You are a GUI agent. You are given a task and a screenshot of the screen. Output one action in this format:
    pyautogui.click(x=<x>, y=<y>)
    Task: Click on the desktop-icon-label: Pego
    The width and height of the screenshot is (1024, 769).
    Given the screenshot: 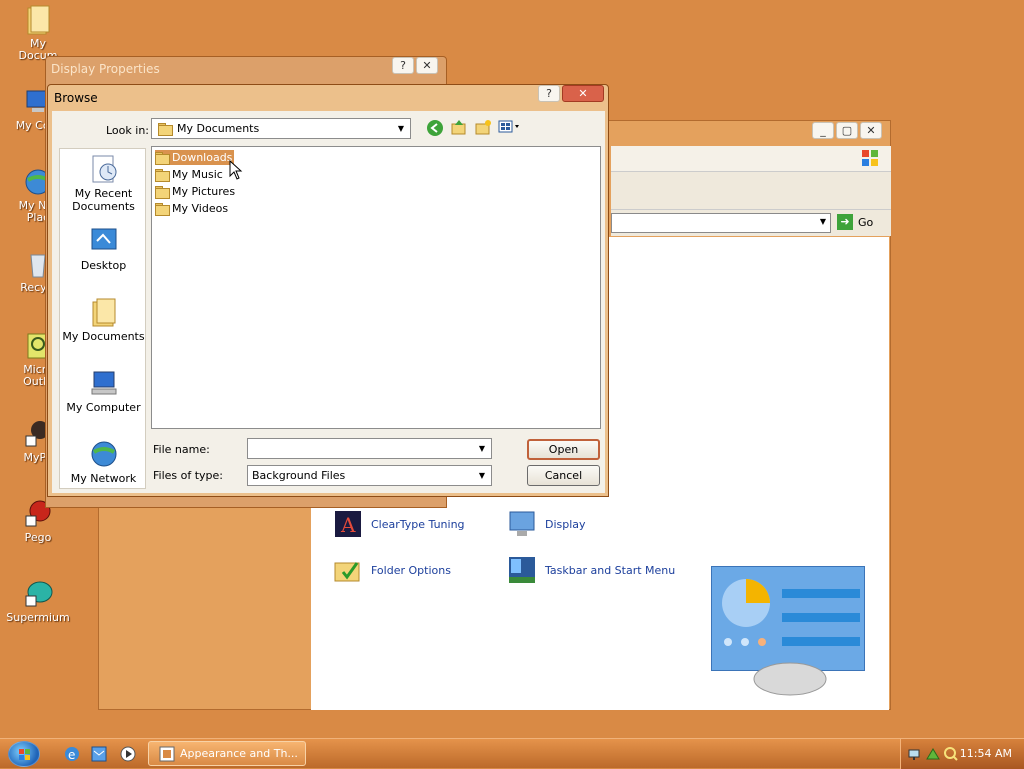 What is the action you would take?
    pyautogui.click(x=38, y=537)
    